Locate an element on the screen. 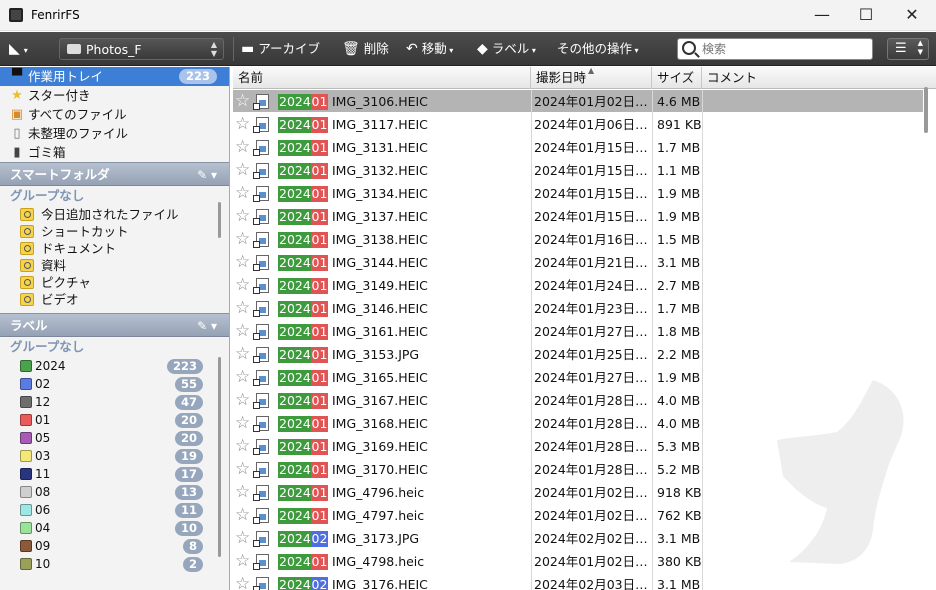 This screenshot has height=590, width=936. file-list-scrollbar is located at coordinates (926, 110).